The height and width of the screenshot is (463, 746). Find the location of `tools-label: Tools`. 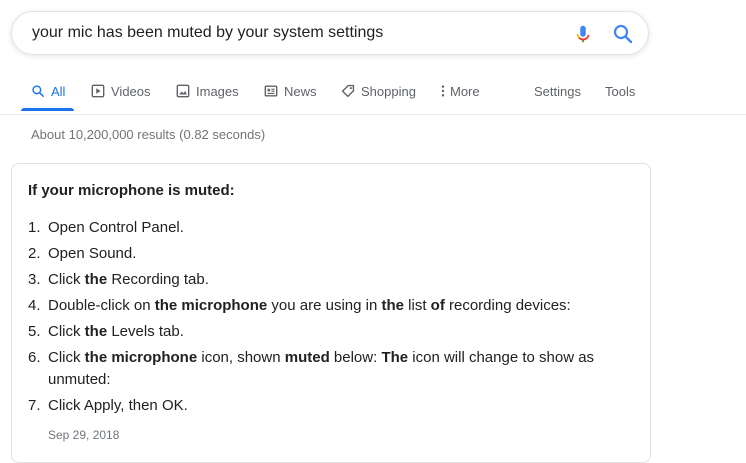

tools-label: Tools is located at coordinates (620, 91).